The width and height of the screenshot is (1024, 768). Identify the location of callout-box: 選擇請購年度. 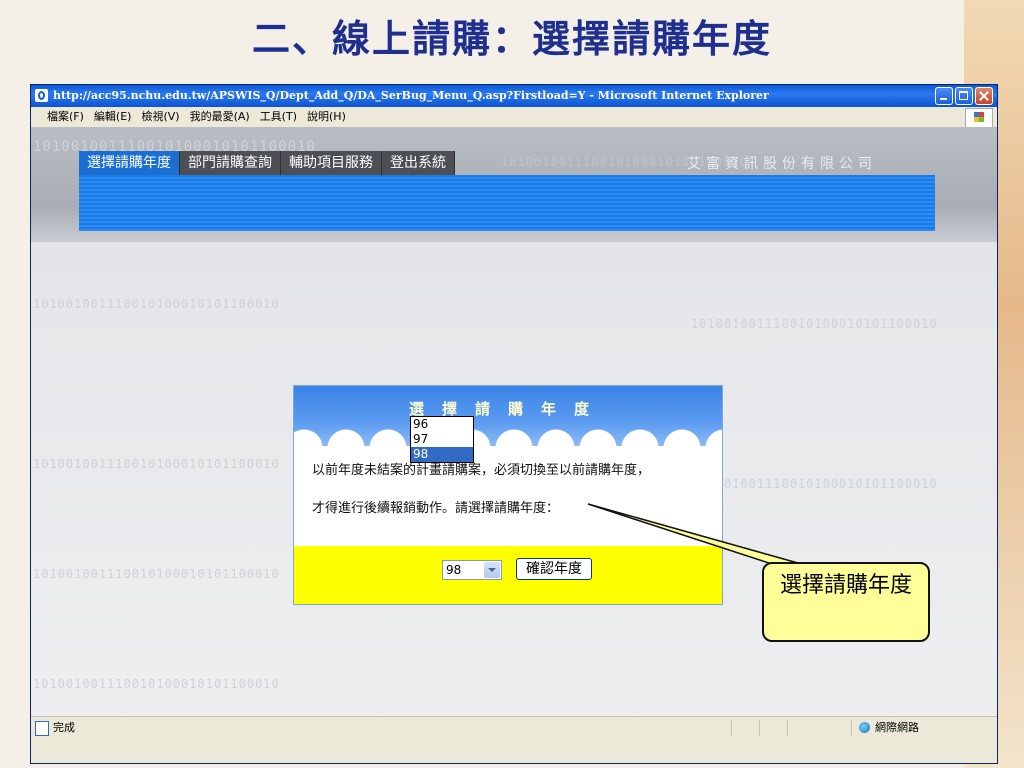
(846, 602).